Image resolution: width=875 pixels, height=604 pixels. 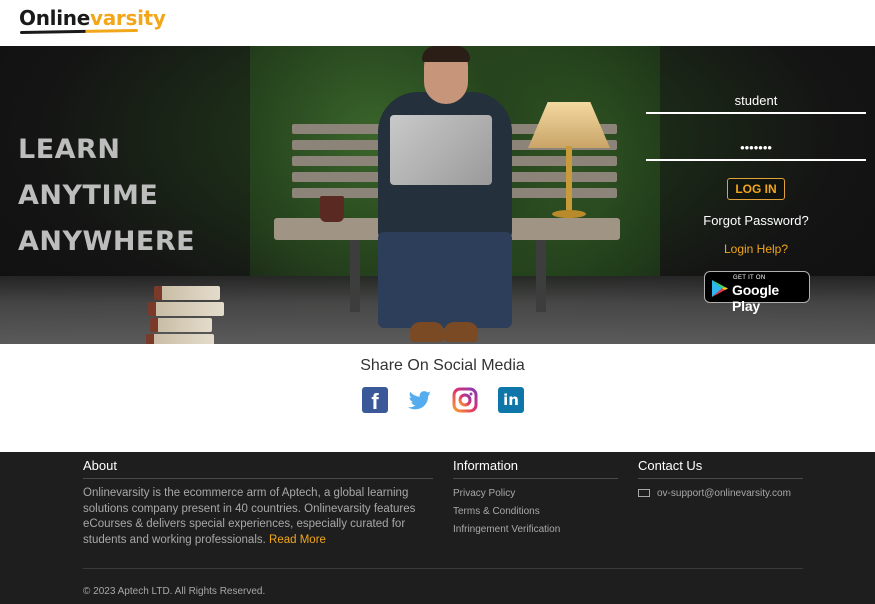 I want to click on facebook-icon: f, so click(x=375, y=400).